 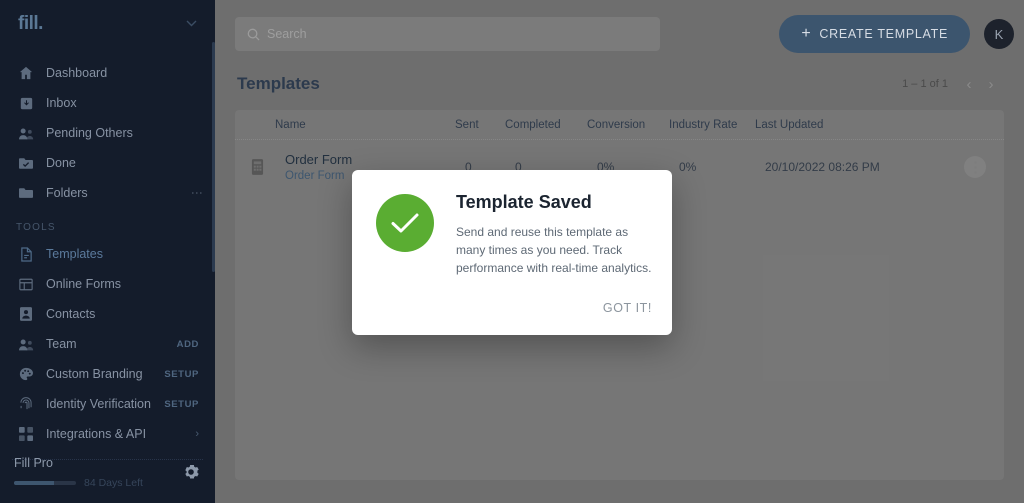 What do you see at coordinates (67, 193) in the screenshot?
I see `sidebar-item-label: Folders` at bounding box center [67, 193].